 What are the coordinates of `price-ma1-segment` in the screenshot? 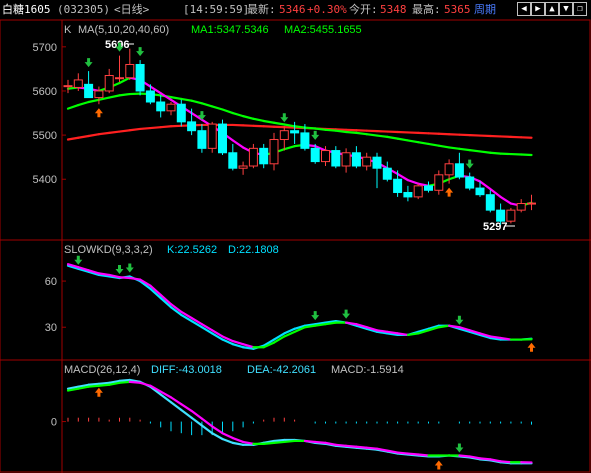 It's located at (238, 144).